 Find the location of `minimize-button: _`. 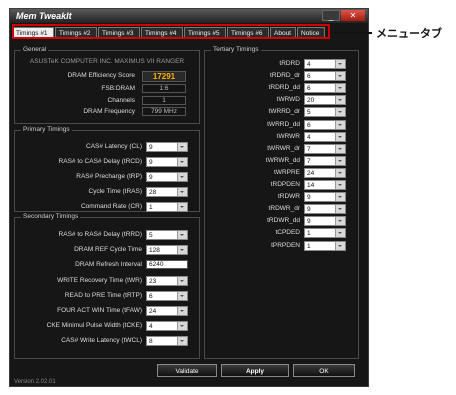

minimize-button: _ is located at coordinates (331, 15).